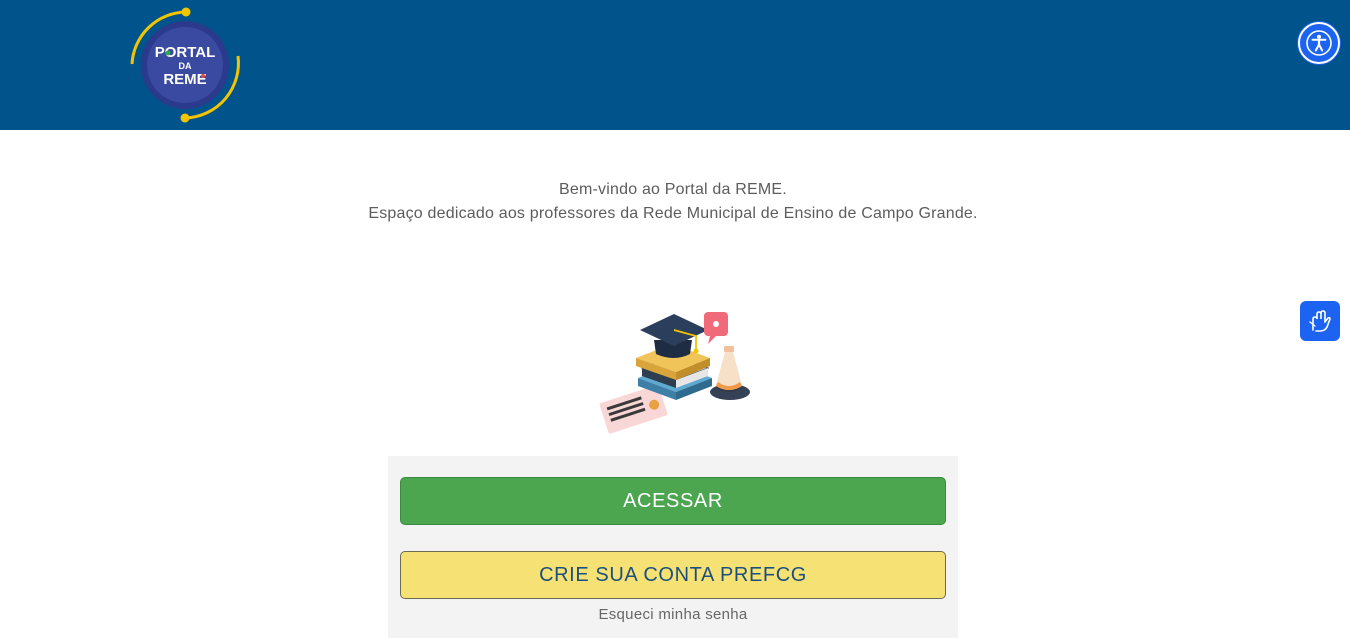 The width and height of the screenshot is (1350, 638). Describe the element at coordinates (673, 575) in the screenshot. I see `create-account-button: CRIE SUA CONTA PREFCG` at that location.